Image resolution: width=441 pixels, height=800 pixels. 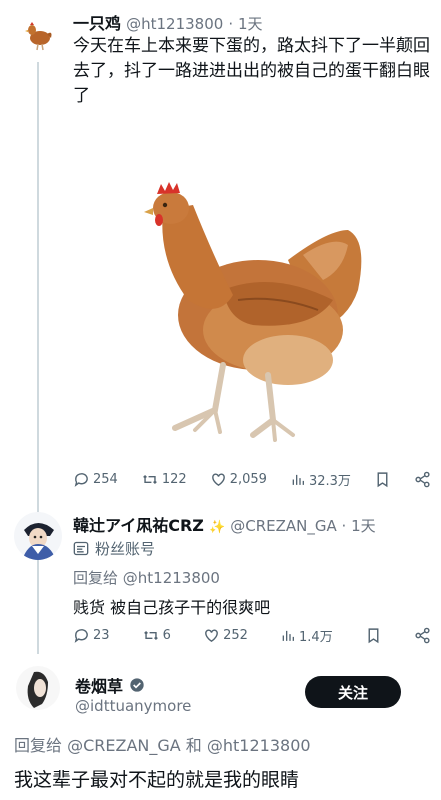 I want to click on like-count: 2,059, so click(x=248, y=479).